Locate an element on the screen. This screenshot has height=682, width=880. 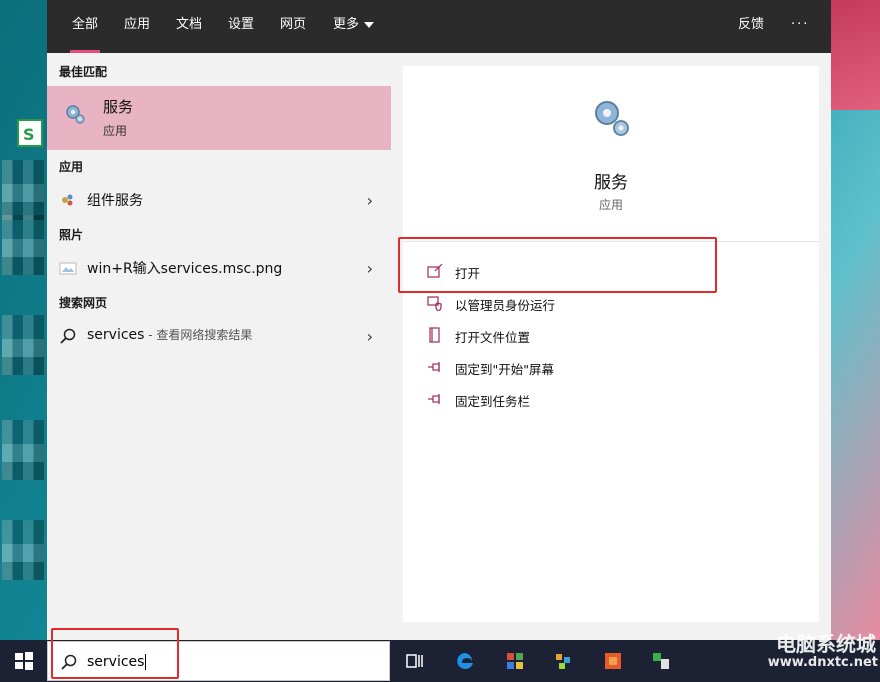
web-query: services is located at coordinates (116, 335).